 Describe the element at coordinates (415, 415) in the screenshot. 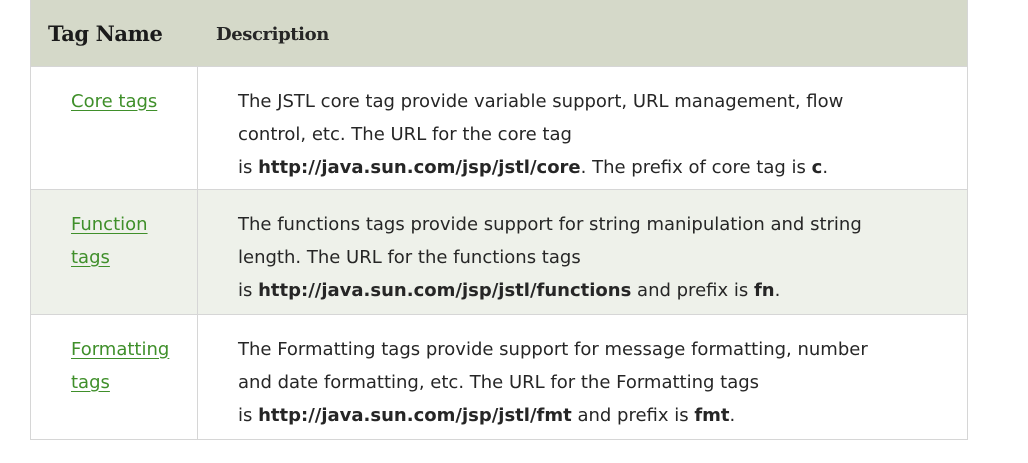

I see `url-text: http://java.sun.com/jsp/jstl/fmt` at that location.